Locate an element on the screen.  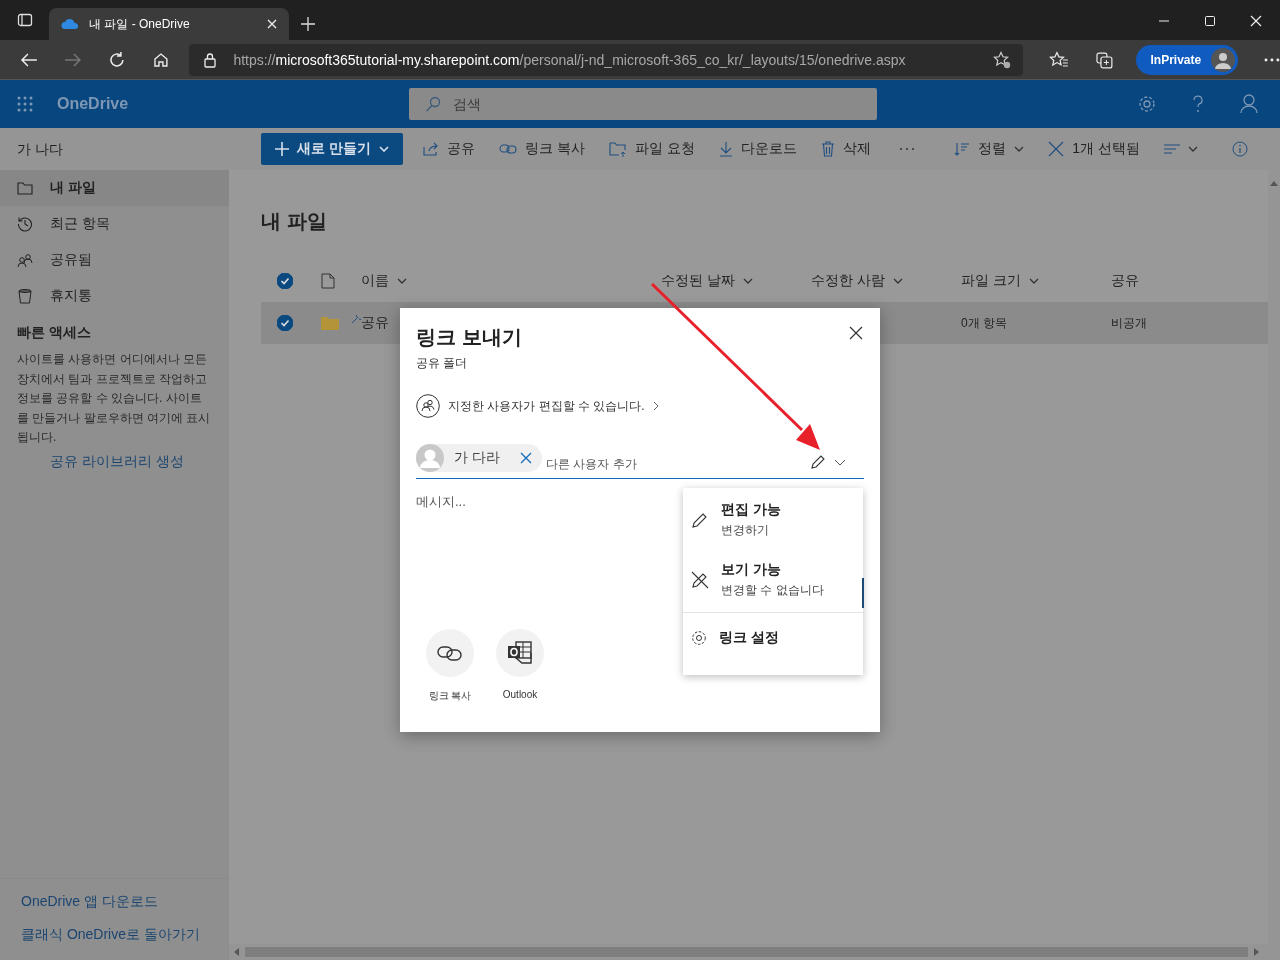
user-name: 가 나다 is located at coordinates (114, 149).